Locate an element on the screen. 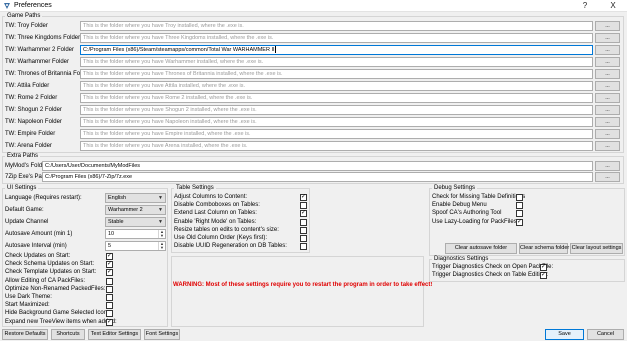 This screenshot has height=341, width=627. table-settings-title: Table Settings is located at coordinates (195, 188).